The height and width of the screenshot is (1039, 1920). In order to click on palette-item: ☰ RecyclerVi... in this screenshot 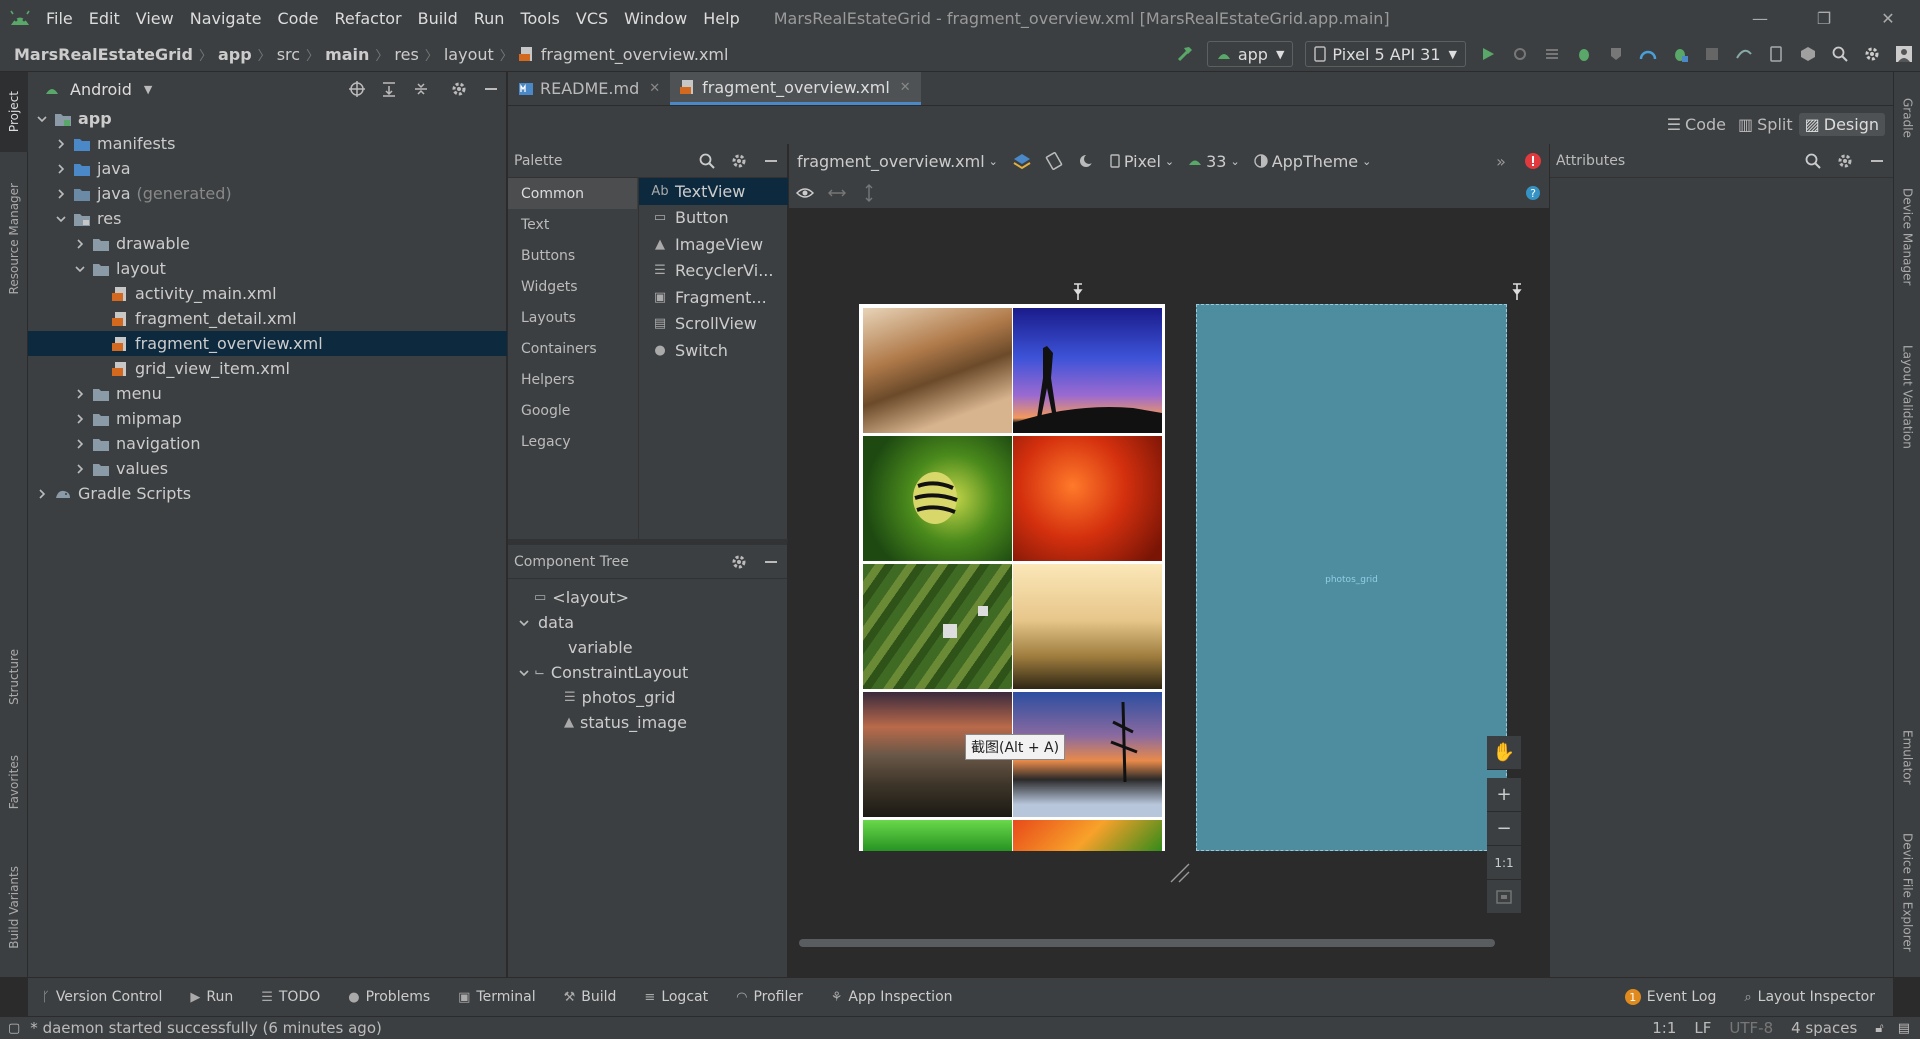, I will do `click(713, 271)`.